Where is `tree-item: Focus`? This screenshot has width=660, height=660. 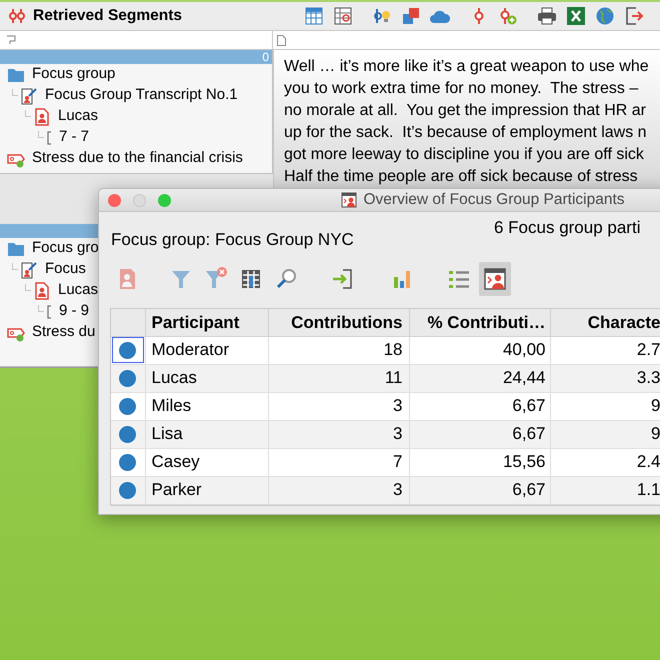 tree-item: Focus is located at coordinates (65, 269).